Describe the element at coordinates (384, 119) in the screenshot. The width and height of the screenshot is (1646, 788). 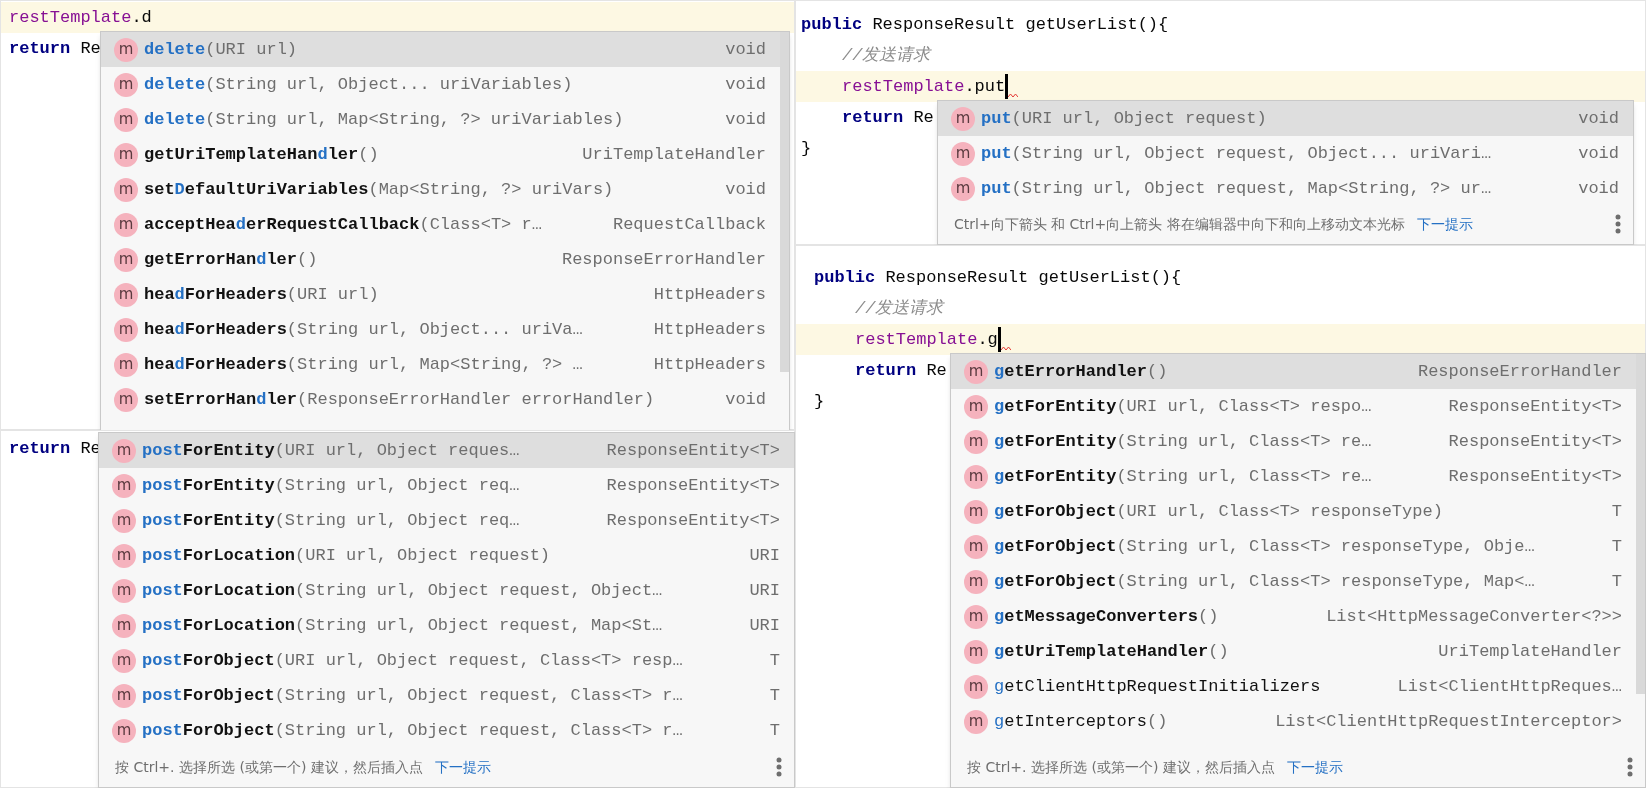
I see `method-signature: delete(String url, Map<String, ?> uriVariables)` at that location.